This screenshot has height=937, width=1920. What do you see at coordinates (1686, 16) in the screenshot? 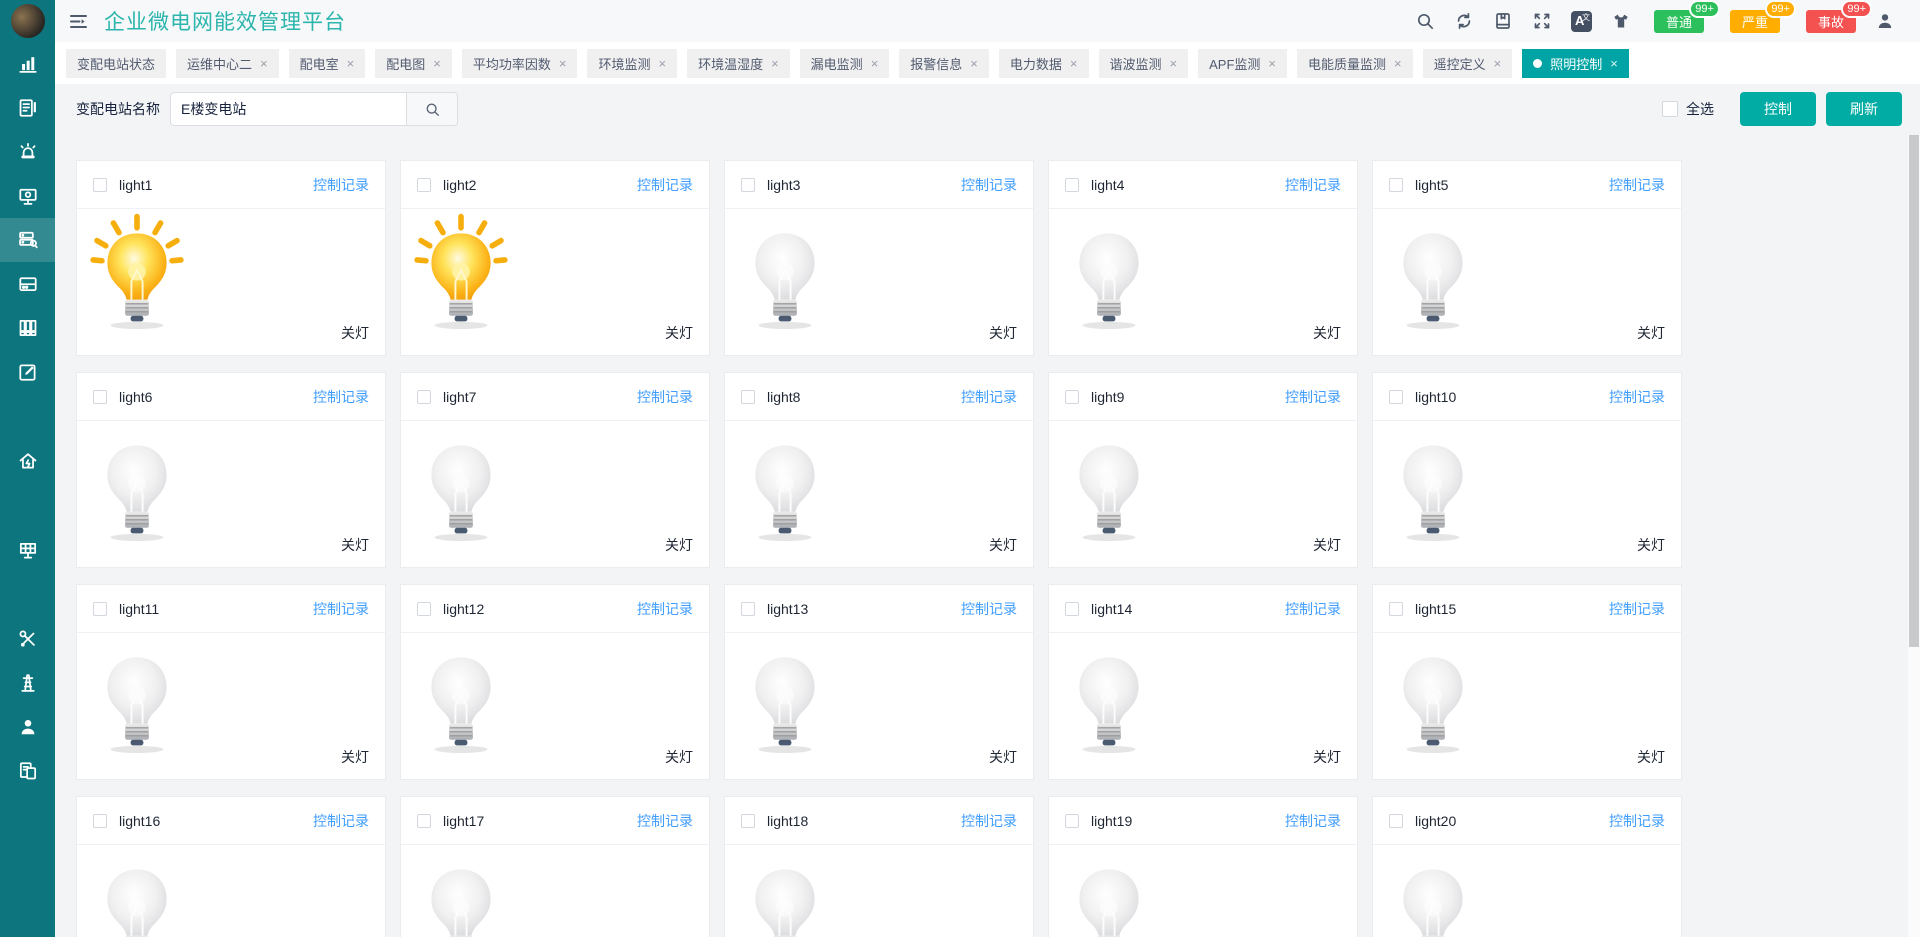
I see `alarm-status-button: 普通 99+` at bounding box center [1686, 16].